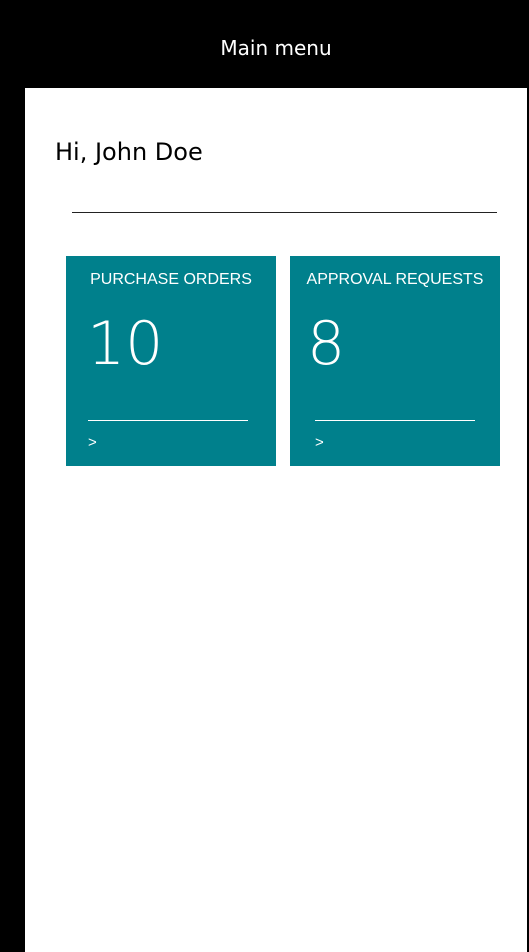  Describe the element at coordinates (395, 361) in the screenshot. I see `approval-requests-tile: APPROVAL REQUESTS 8 >` at that location.